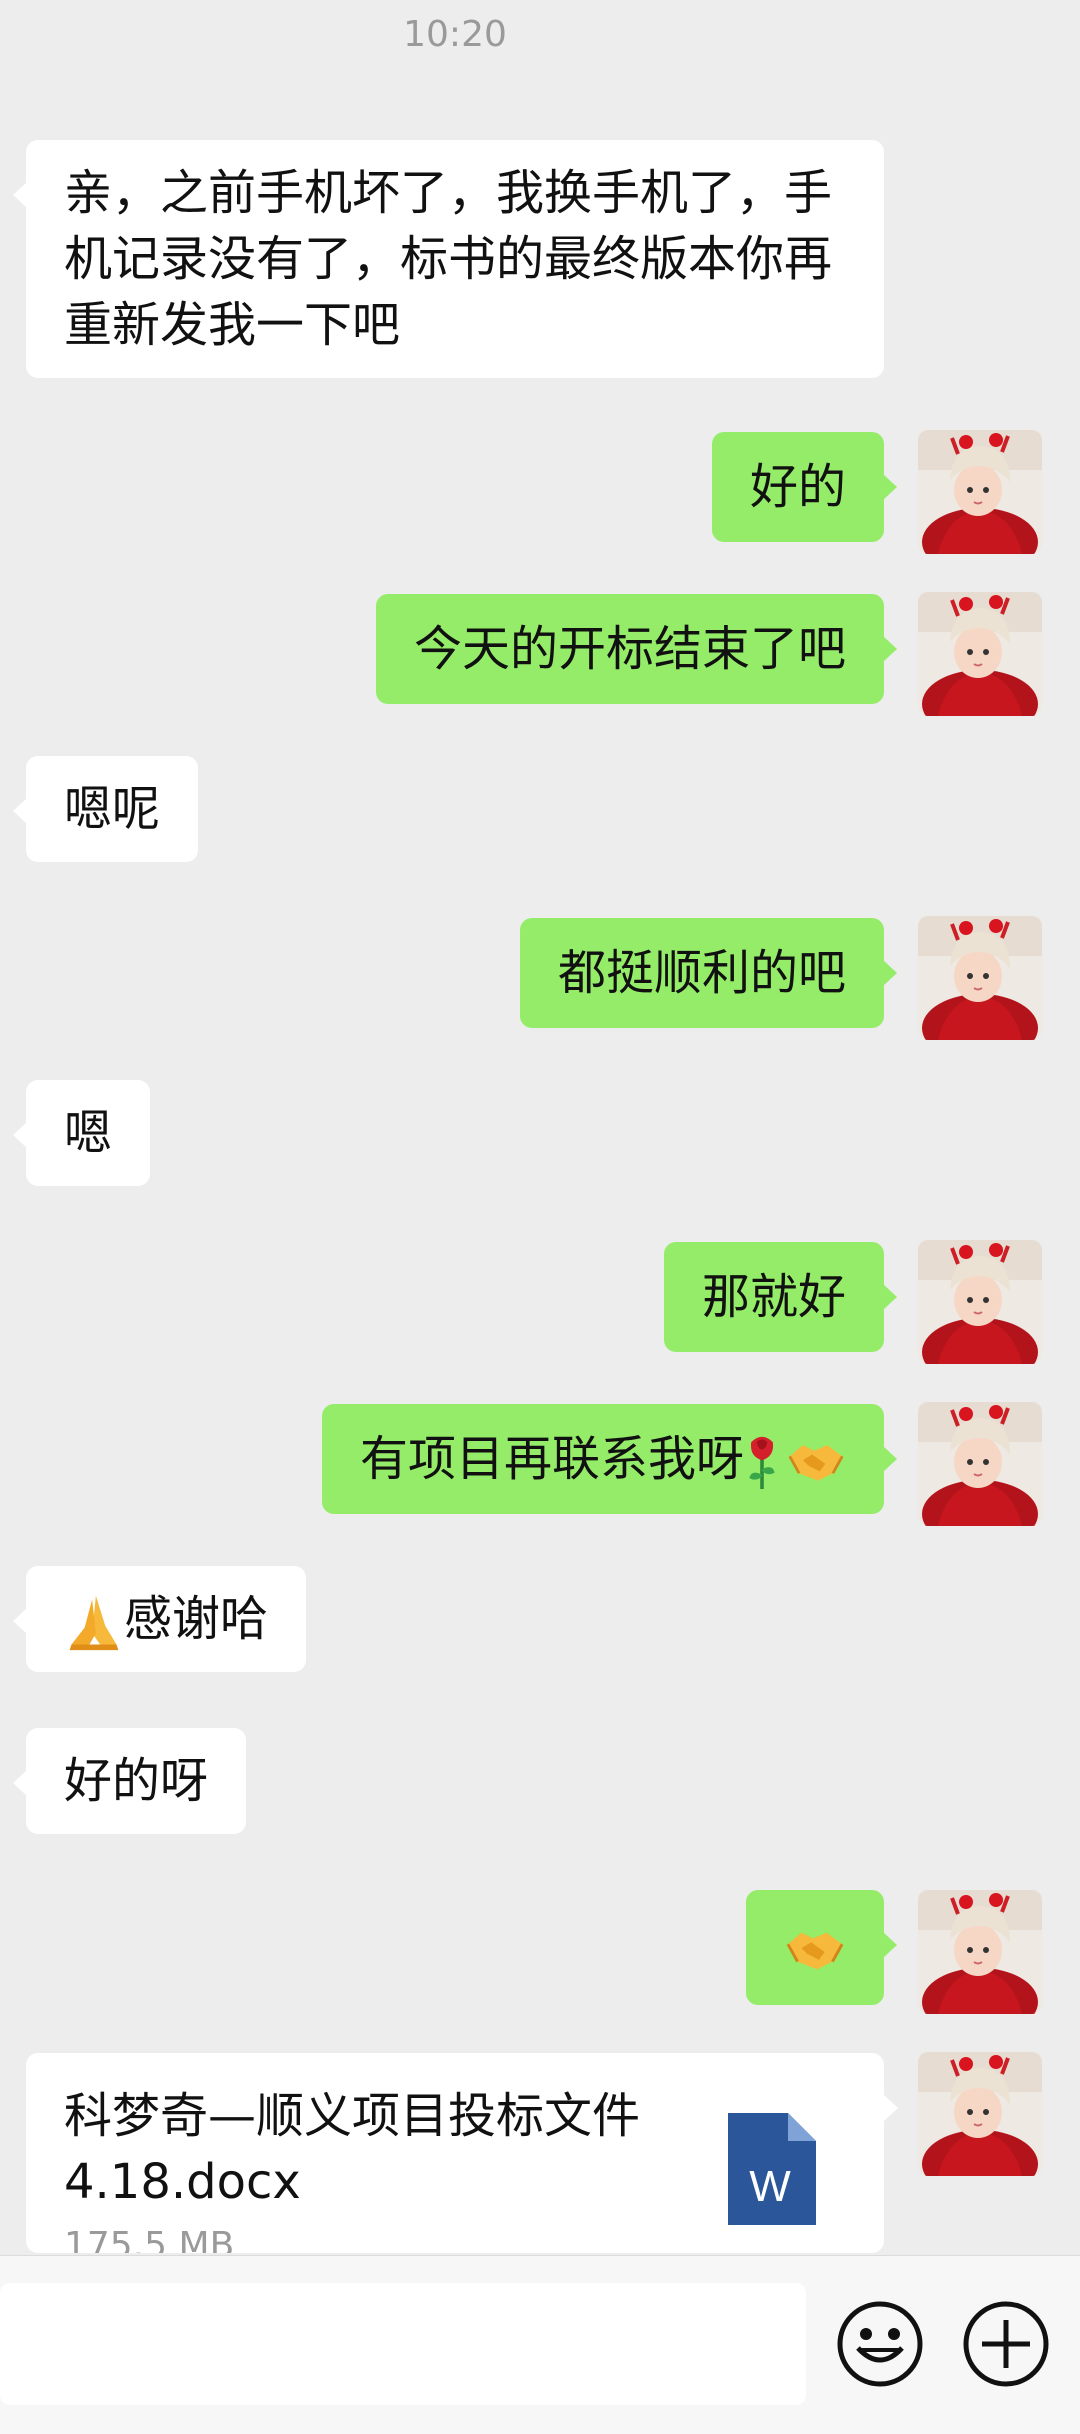  I want to click on plus-icon, so click(1006, 2344).